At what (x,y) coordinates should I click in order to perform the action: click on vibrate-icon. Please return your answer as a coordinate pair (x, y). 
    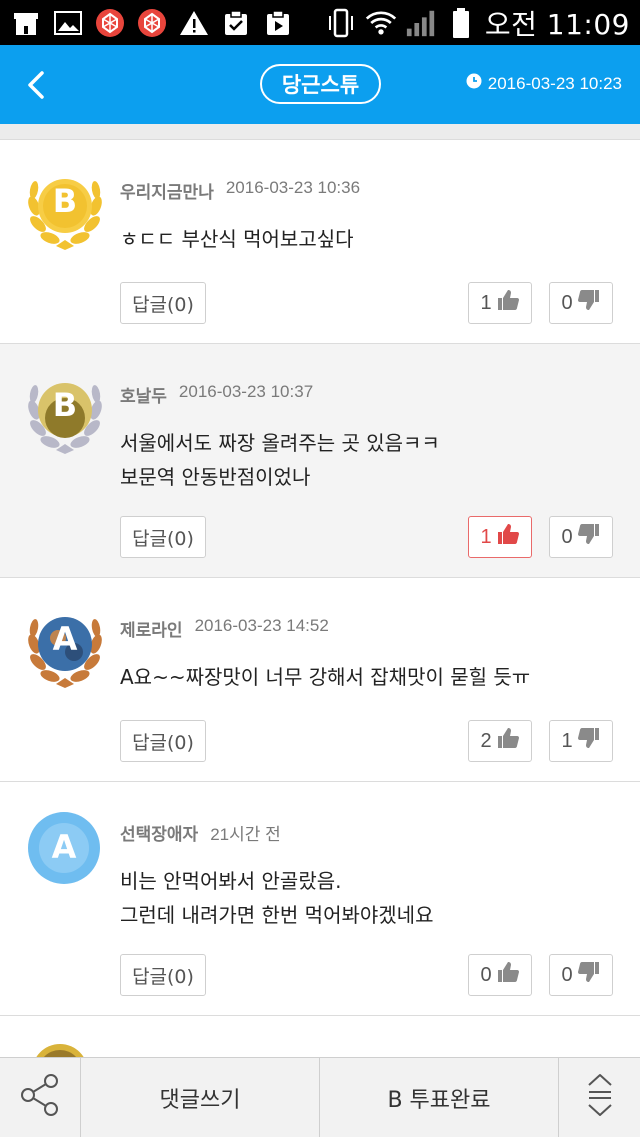
    Looking at the image, I should click on (341, 23).